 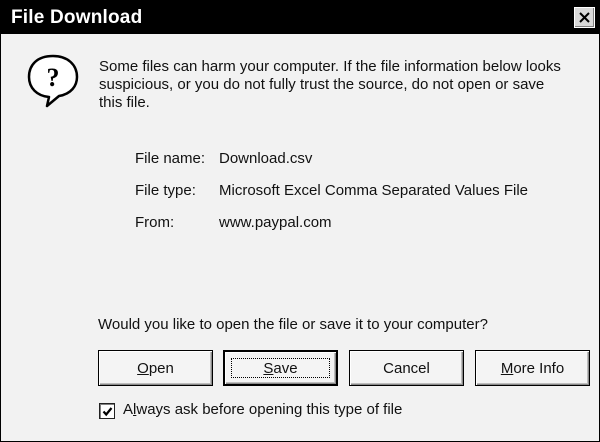 I want to click on more-info-button-label: More Info, so click(x=532, y=368).